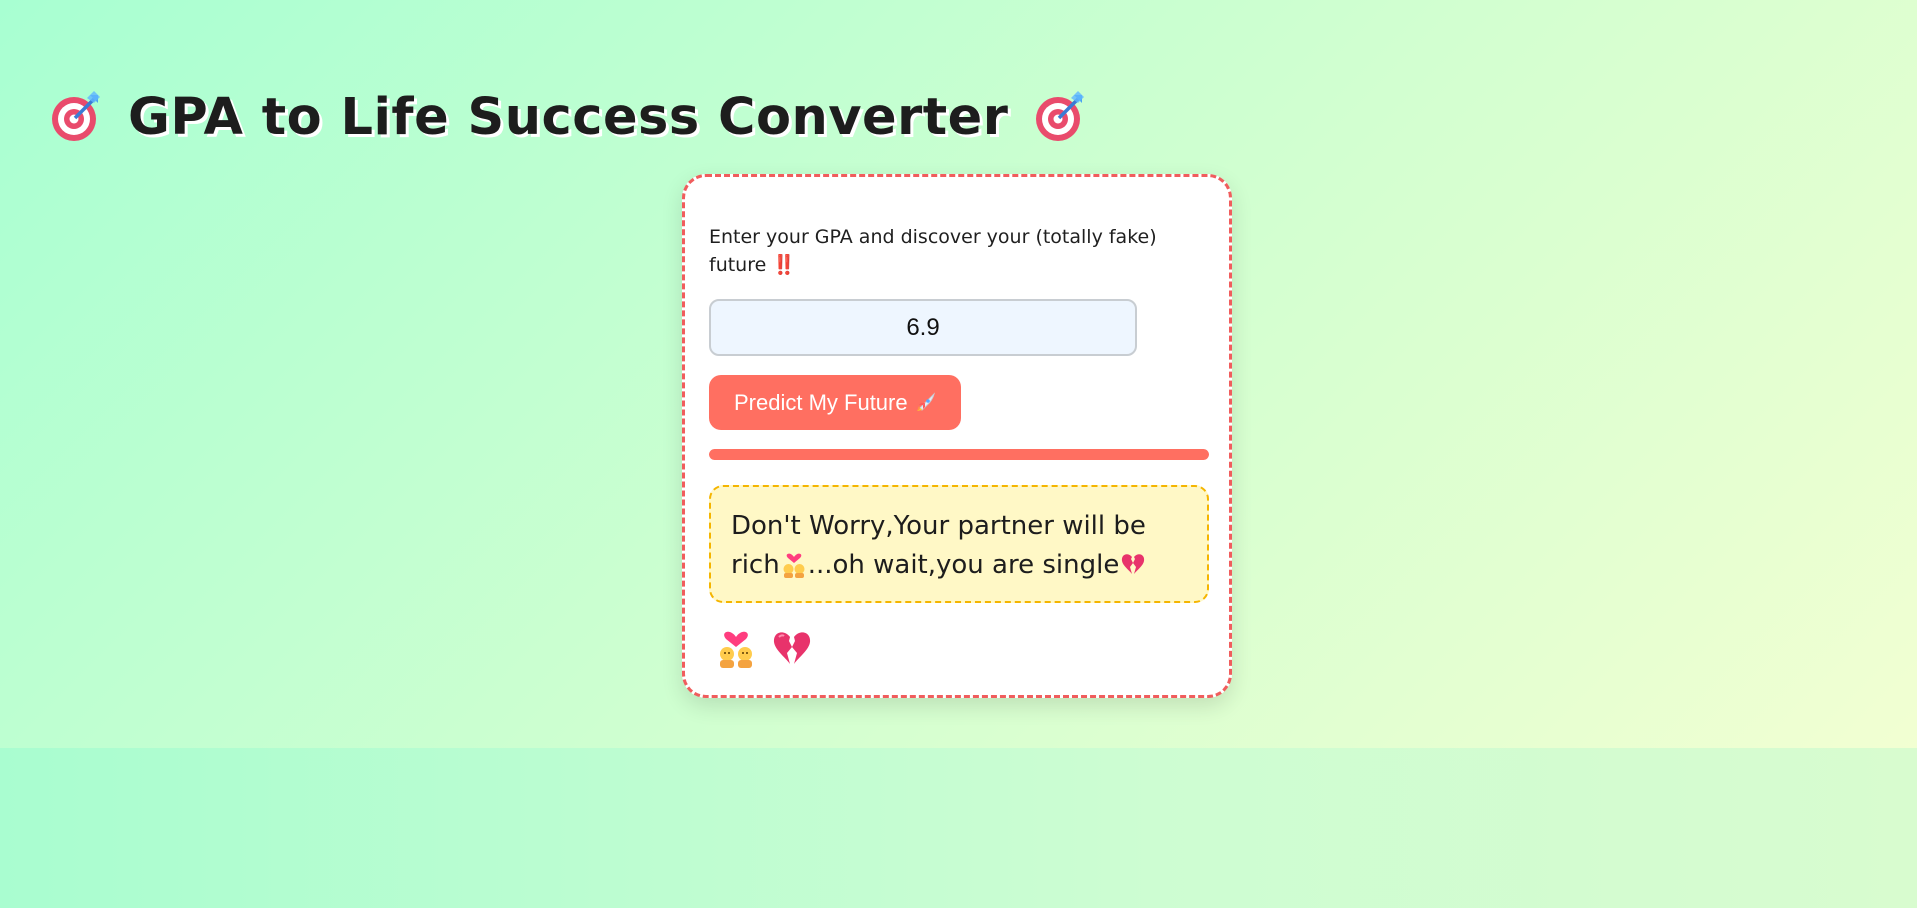 The width and height of the screenshot is (1917, 908). I want to click on progress-bar, so click(959, 454).